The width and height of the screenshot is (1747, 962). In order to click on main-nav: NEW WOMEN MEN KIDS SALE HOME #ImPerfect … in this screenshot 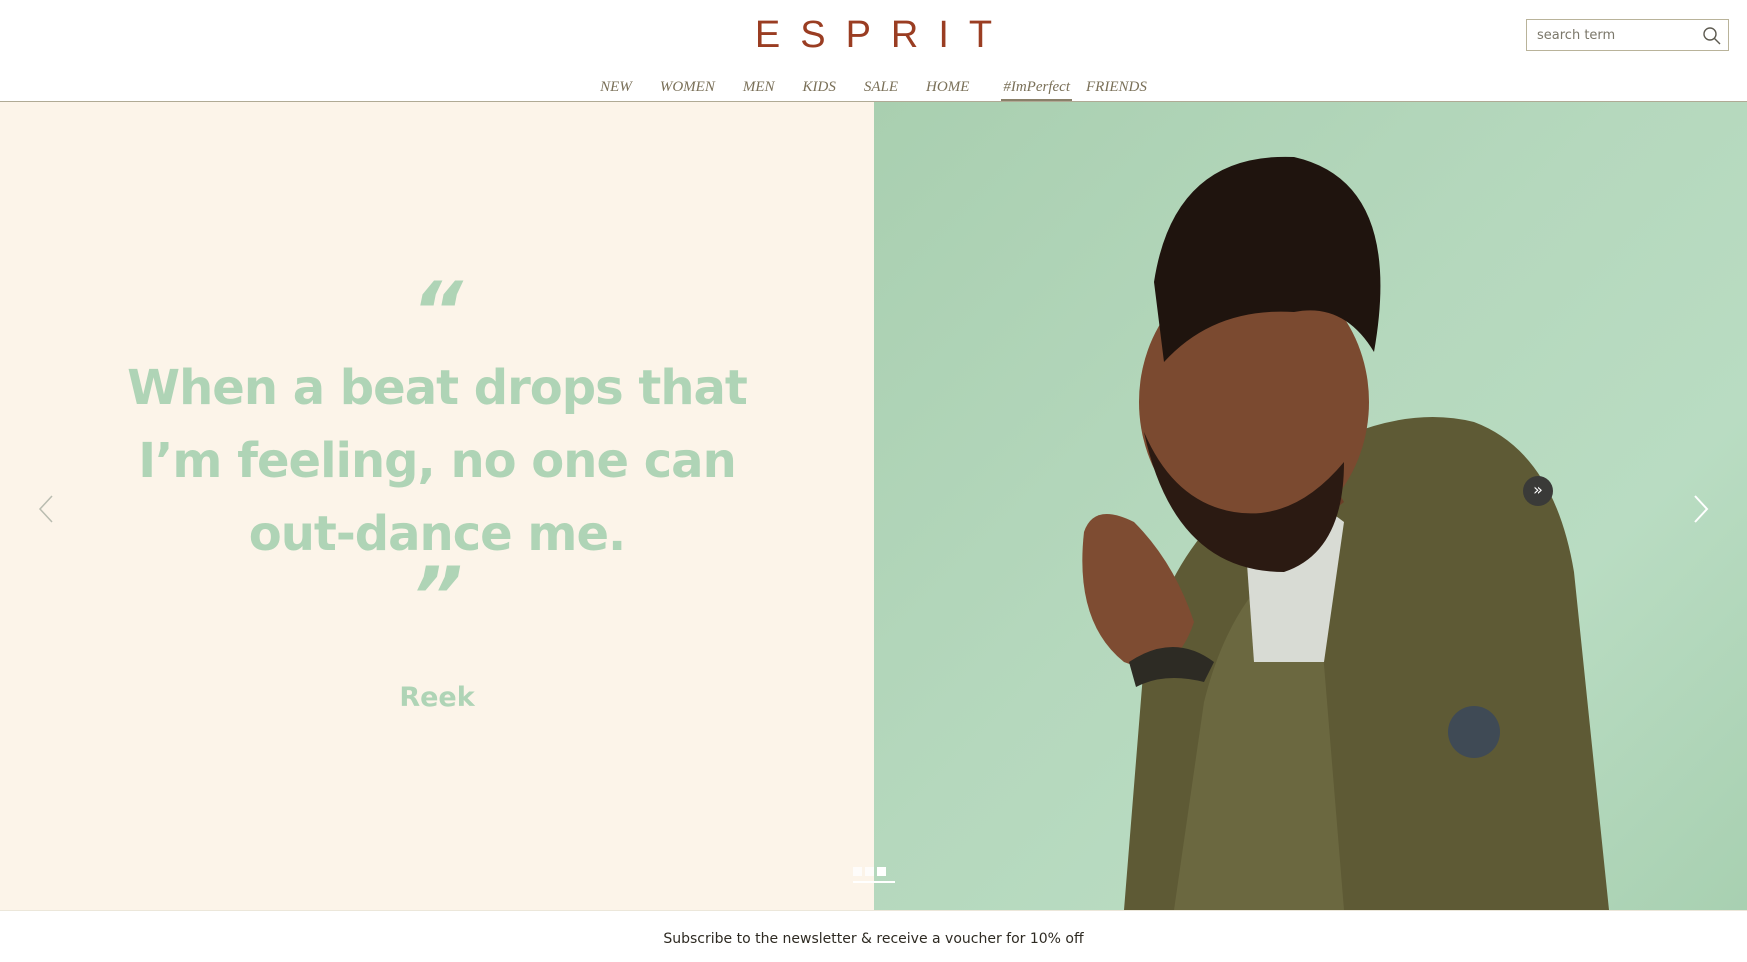, I will do `click(873, 90)`.